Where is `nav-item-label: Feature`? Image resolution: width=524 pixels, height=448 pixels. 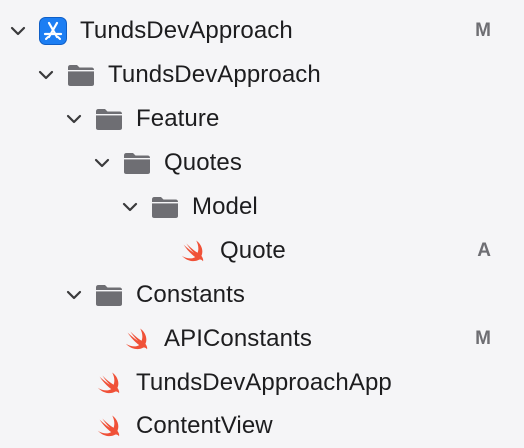 nav-item-label: Feature is located at coordinates (178, 118).